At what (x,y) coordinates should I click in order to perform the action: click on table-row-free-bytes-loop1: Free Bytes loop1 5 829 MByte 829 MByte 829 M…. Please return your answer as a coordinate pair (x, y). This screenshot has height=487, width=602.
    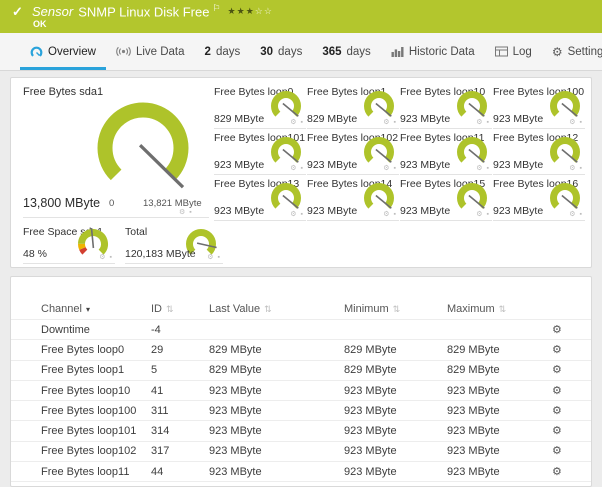
    Looking at the image, I should click on (301, 369).